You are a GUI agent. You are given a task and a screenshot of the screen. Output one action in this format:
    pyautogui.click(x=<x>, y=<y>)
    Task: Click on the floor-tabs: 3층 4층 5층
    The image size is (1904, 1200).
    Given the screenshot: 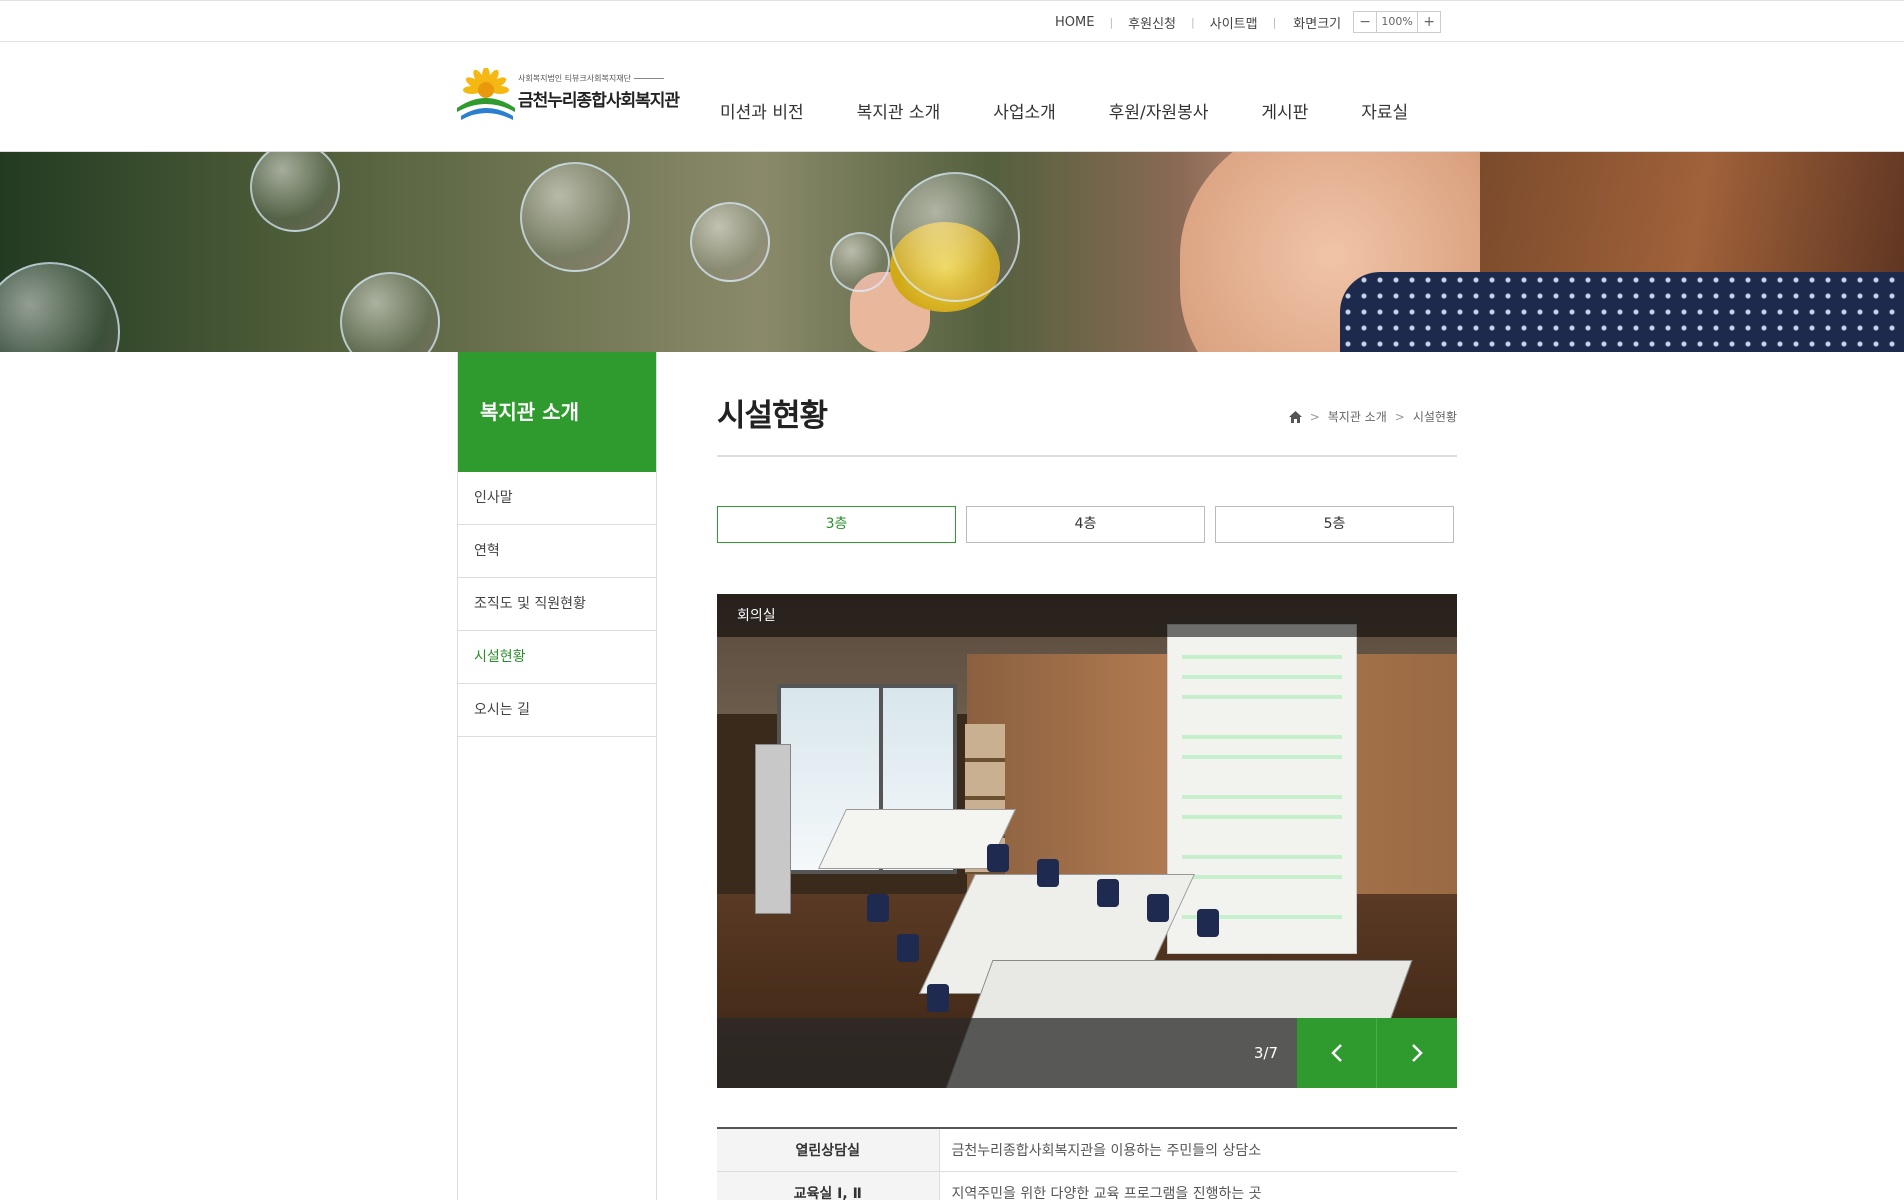 What is the action you would take?
    pyautogui.click(x=1090, y=524)
    